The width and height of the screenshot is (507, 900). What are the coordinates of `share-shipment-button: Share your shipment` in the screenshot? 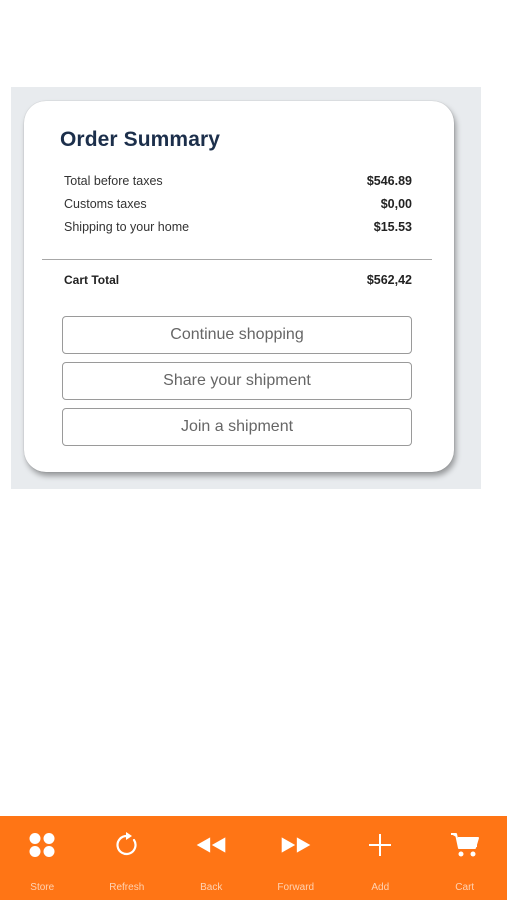 It's located at (237, 381).